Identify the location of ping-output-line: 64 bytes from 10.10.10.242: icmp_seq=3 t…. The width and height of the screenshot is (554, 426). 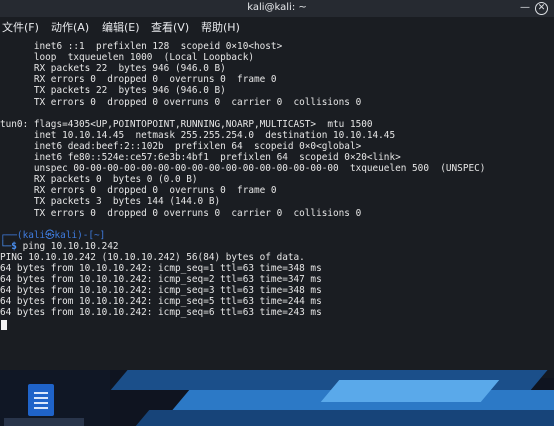
(161, 291).